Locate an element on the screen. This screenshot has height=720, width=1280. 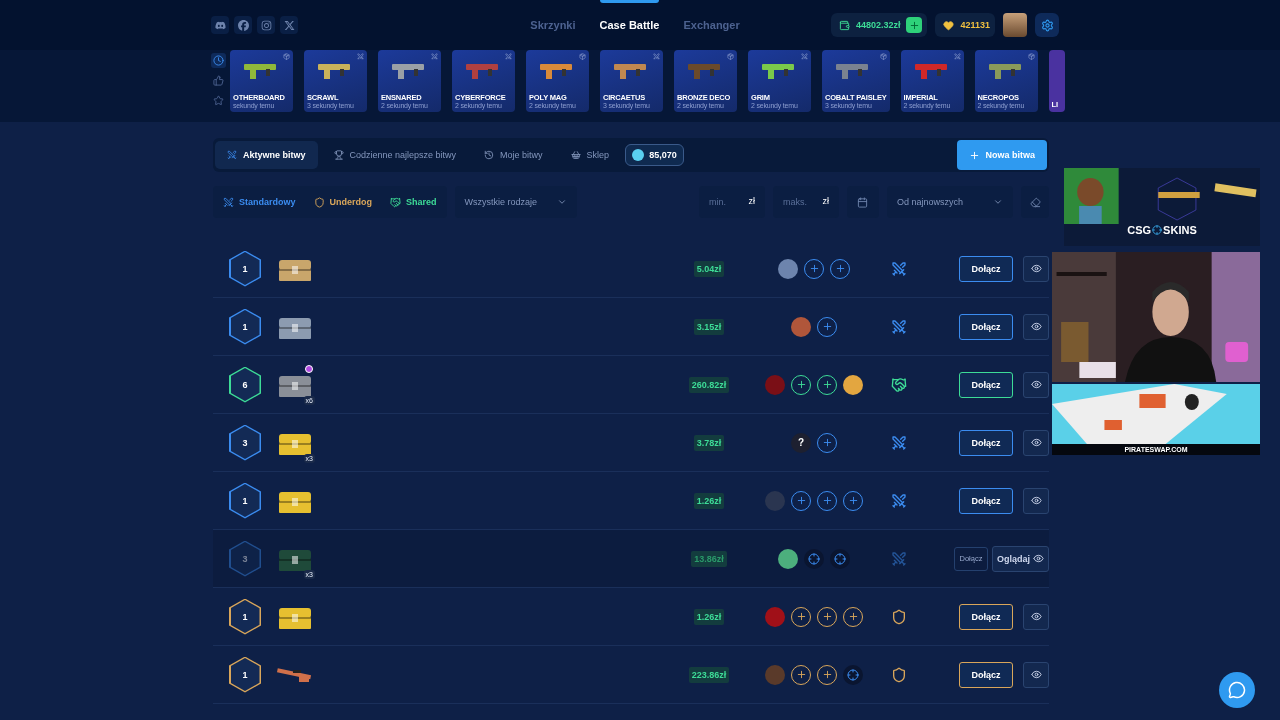
thumbs-up-icon is located at coordinates (218, 80).